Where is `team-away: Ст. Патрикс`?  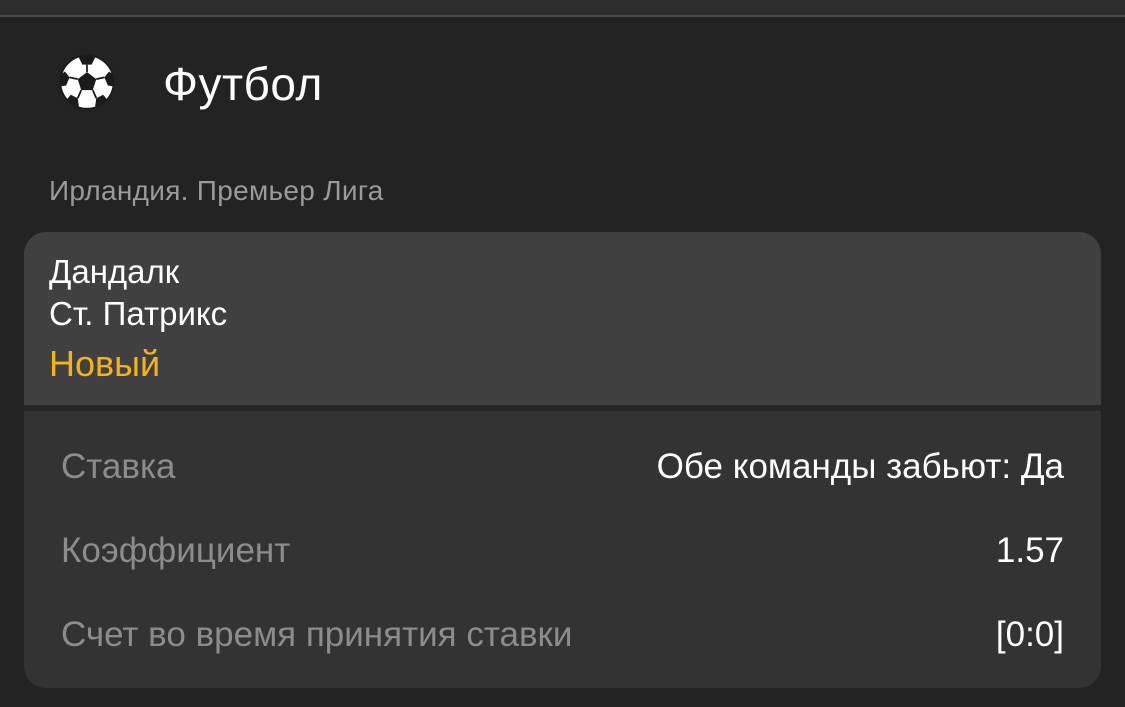 team-away: Ст. Патрикс is located at coordinates (138, 313).